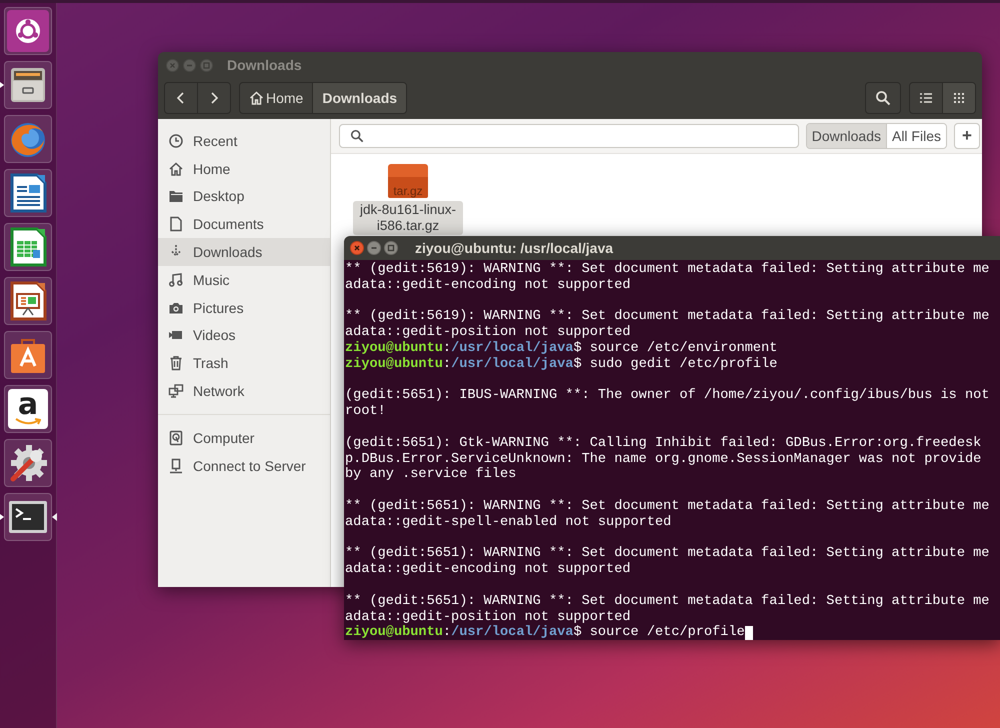  Describe the element at coordinates (28, 301) in the screenshot. I see `presentation-icon` at that location.